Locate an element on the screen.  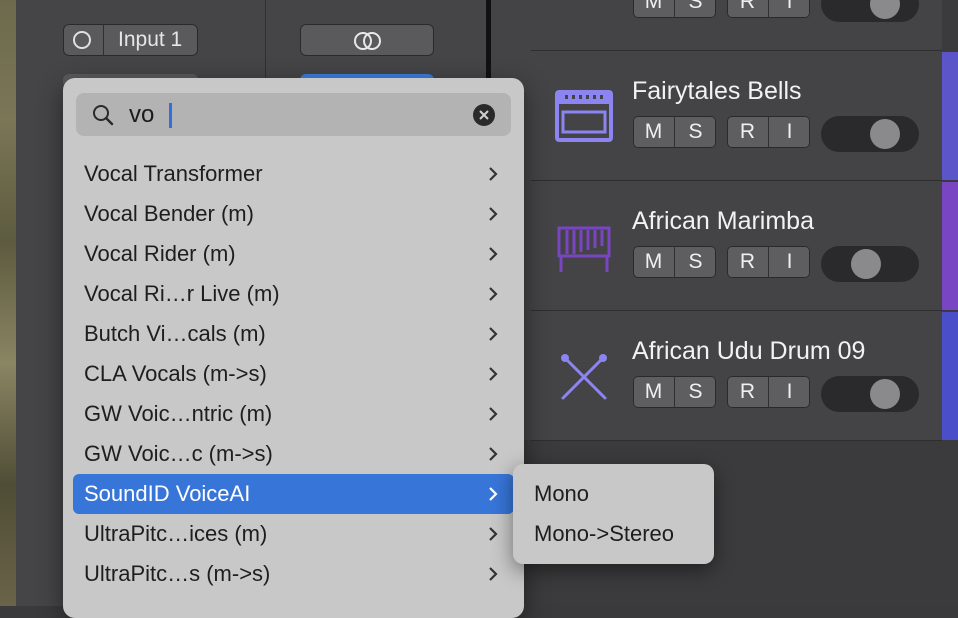
submenu-item-mono: Mono is located at coordinates (613, 494).